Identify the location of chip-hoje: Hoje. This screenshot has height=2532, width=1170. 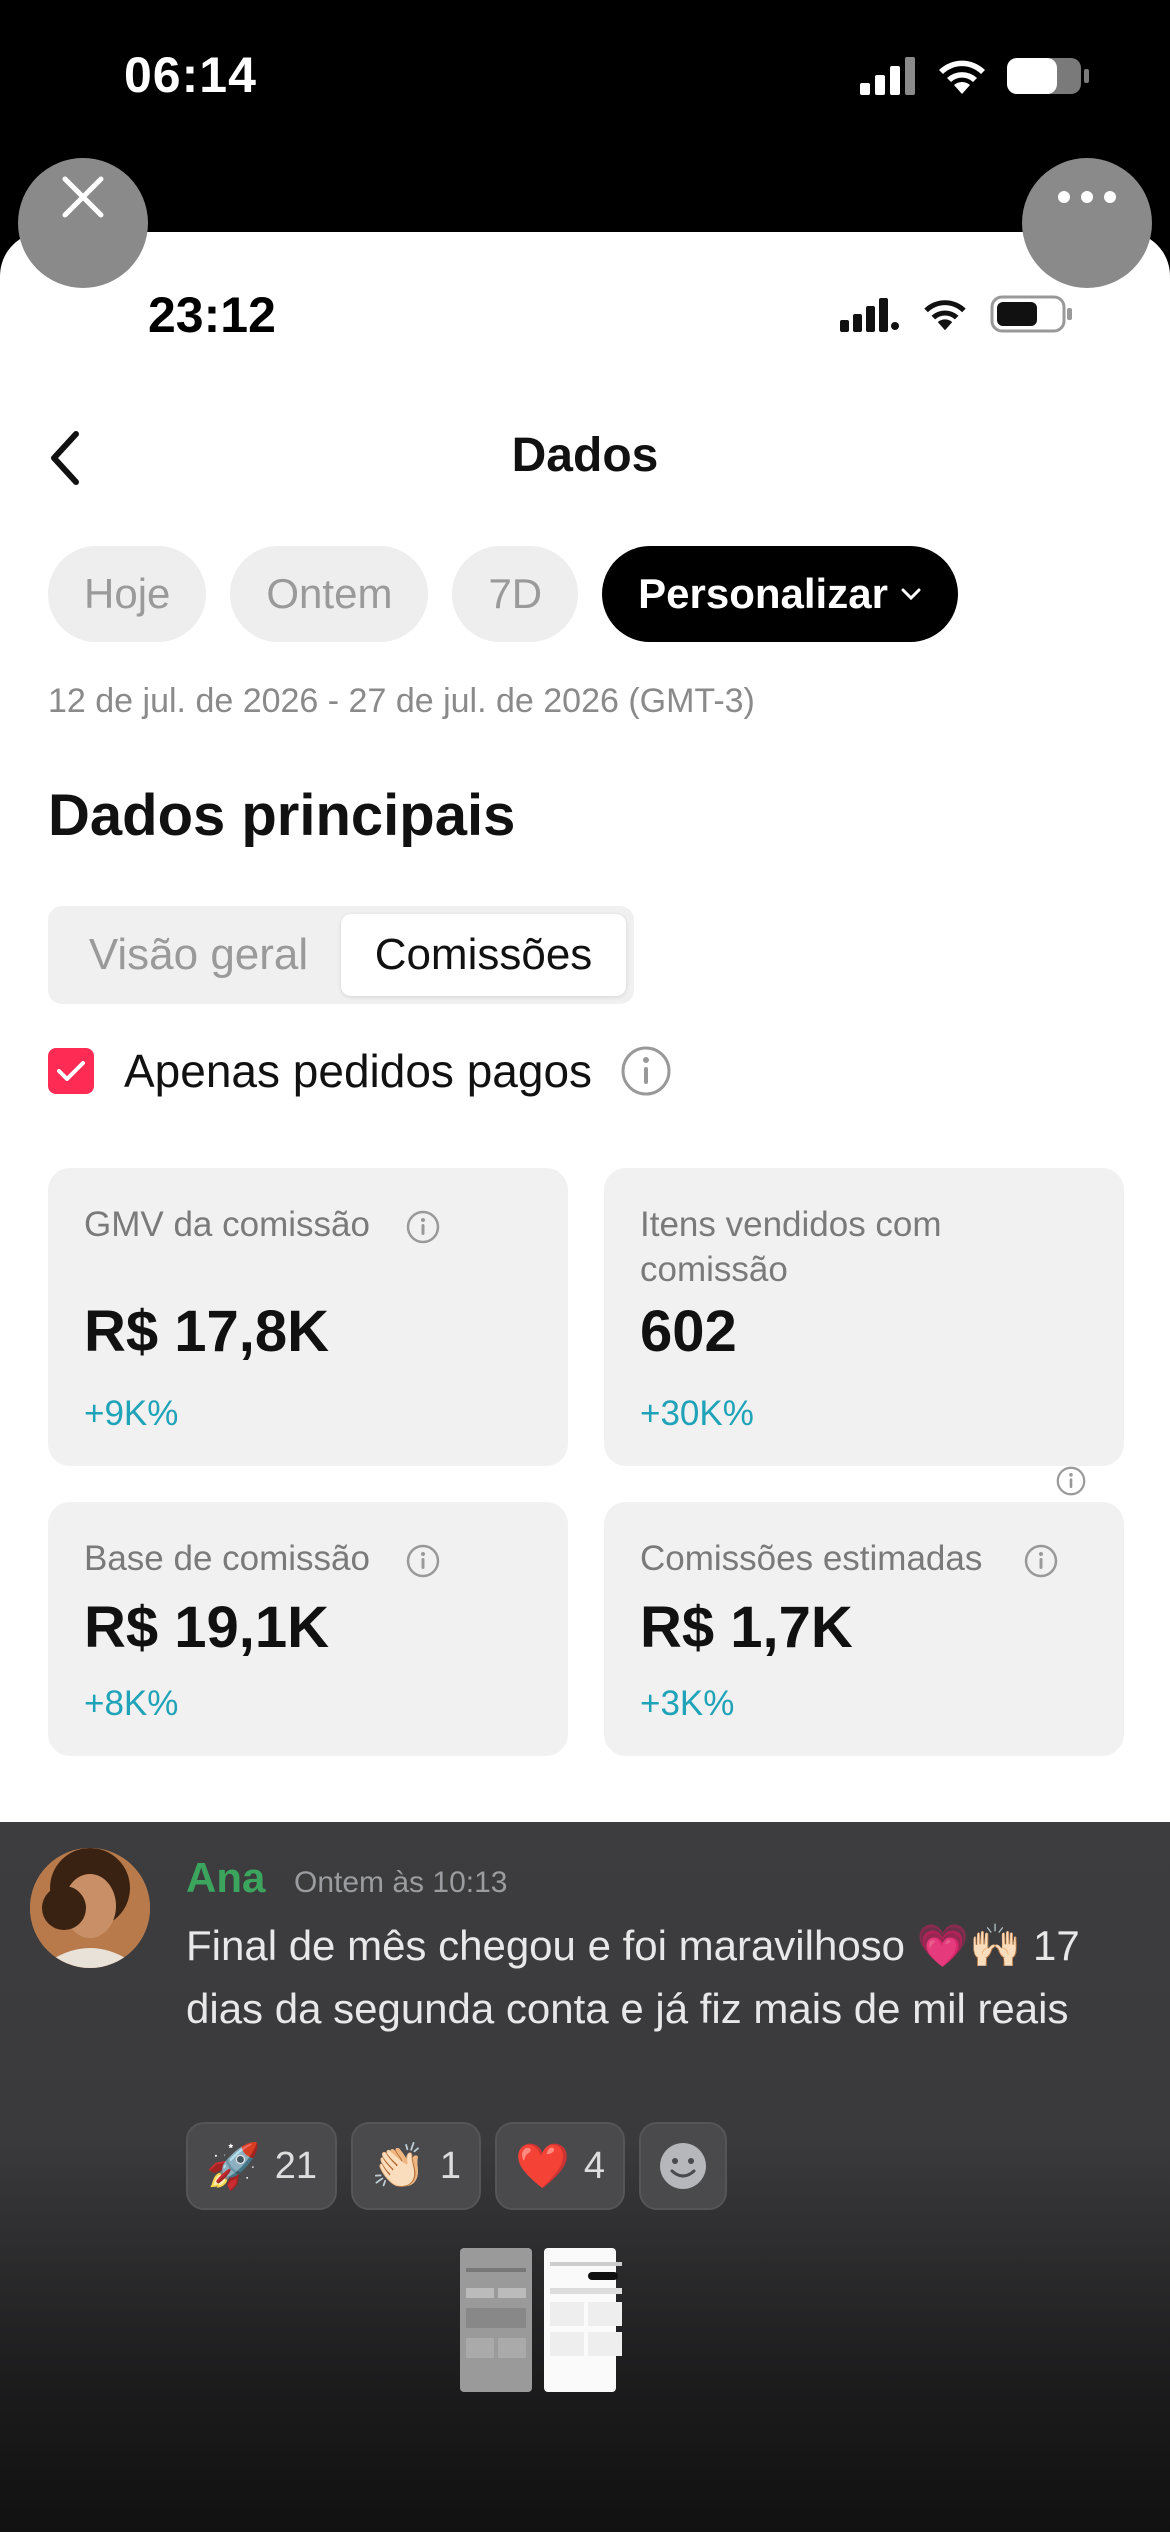
(127, 594).